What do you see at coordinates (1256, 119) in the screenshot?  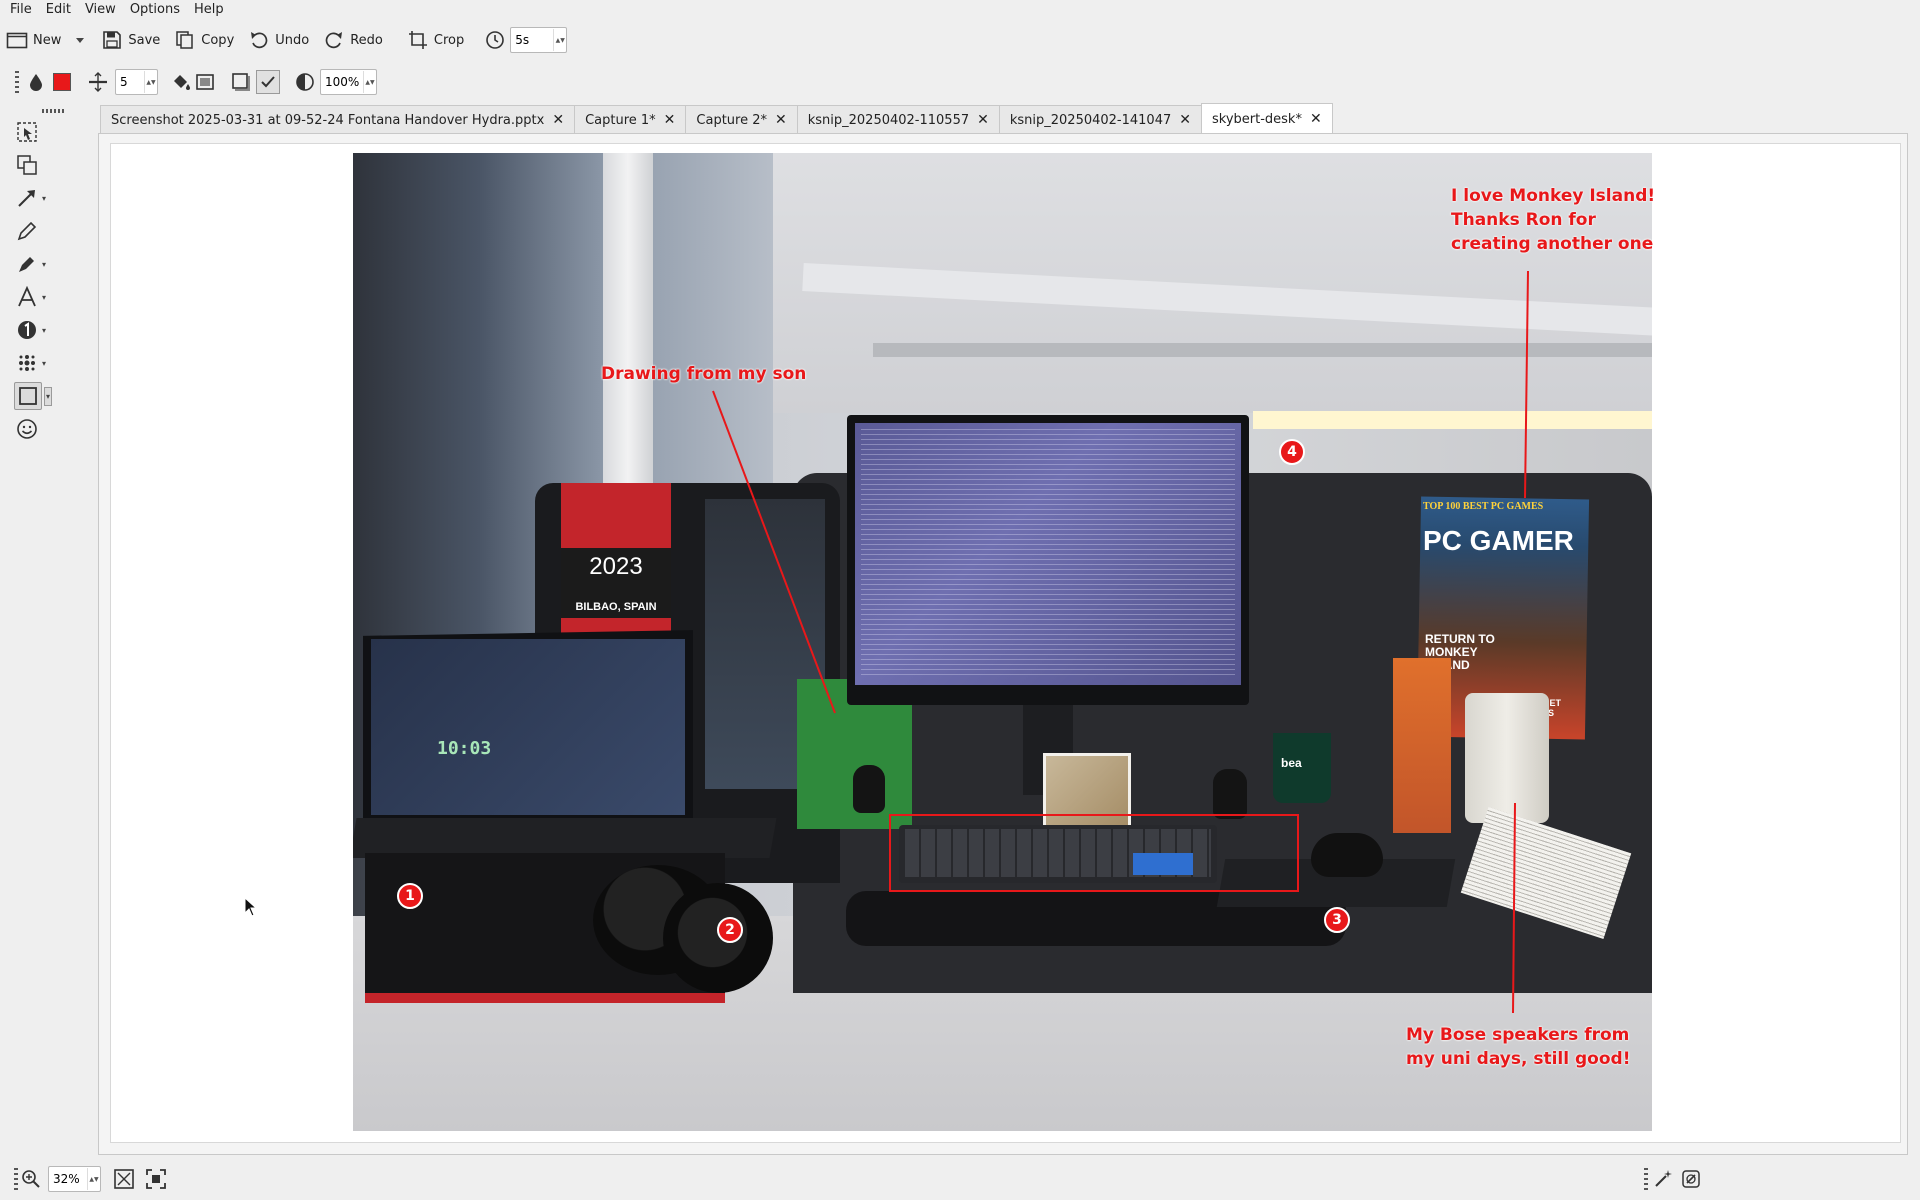 I see `tab-label: skybert-desk*` at bounding box center [1256, 119].